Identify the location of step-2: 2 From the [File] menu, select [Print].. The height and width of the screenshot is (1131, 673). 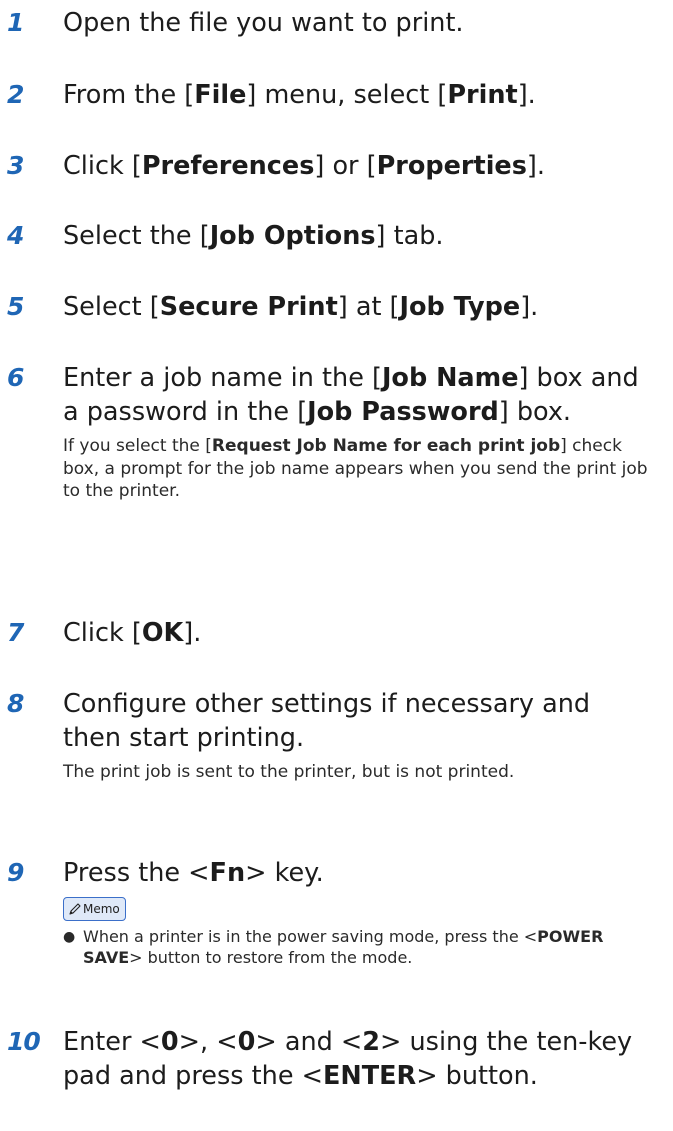
(268, 95).